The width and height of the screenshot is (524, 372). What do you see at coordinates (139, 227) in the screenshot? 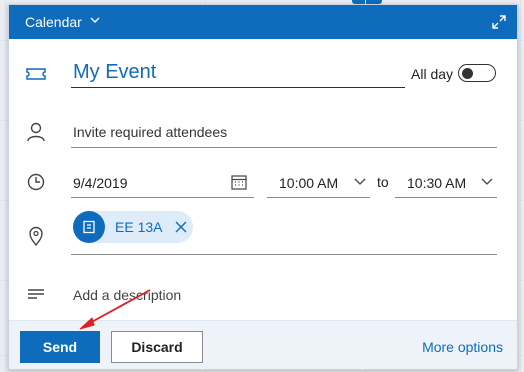
I see `room-chip-label: EE 13A` at bounding box center [139, 227].